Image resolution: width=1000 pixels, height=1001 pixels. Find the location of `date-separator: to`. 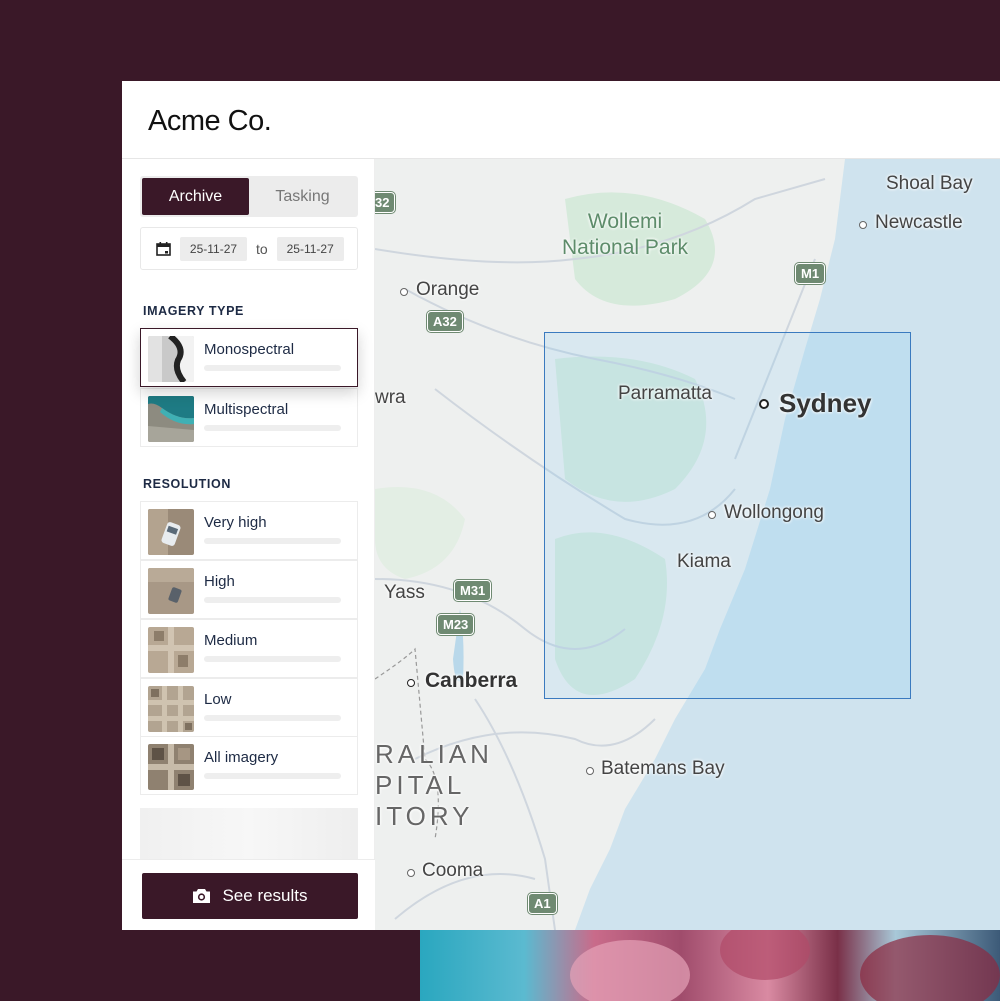

date-separator: to is located at coordinates (262, 248).